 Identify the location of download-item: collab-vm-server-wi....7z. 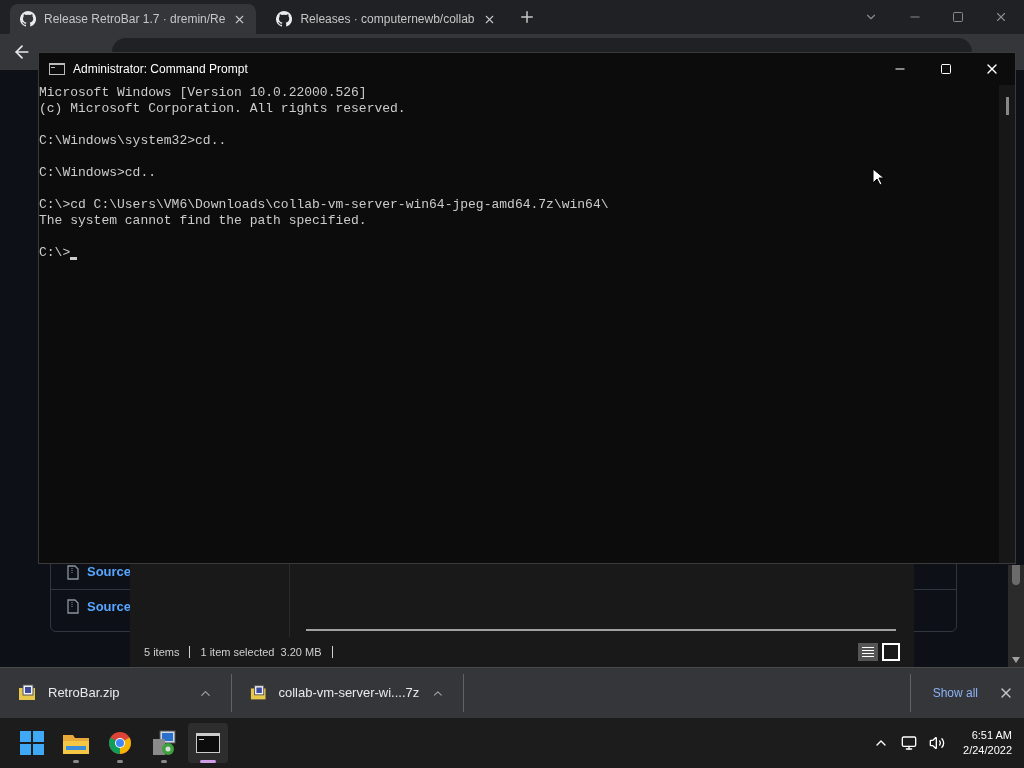
(348, 693).